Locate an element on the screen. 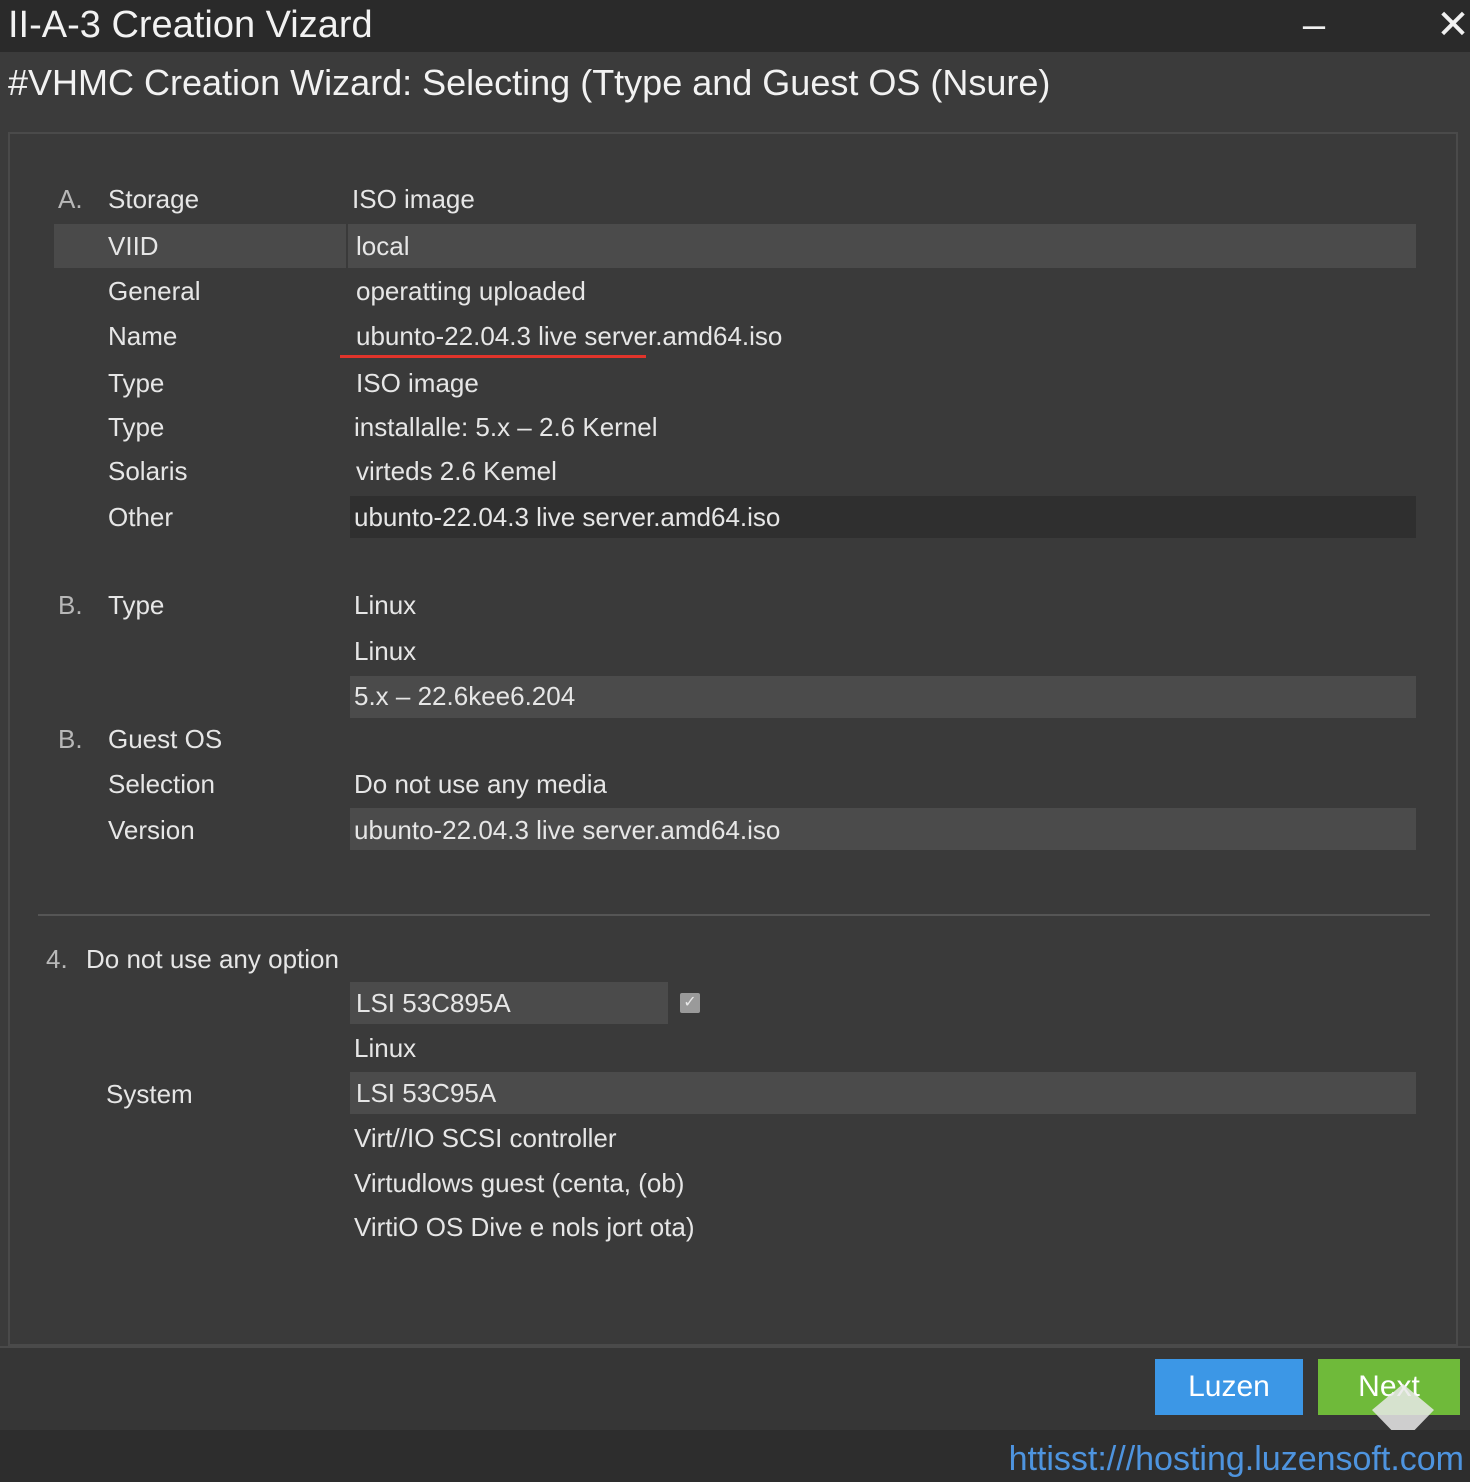 The width and height of the screenshot is (1470, 1482). viid-value: local is located at coordinates (383, 246).